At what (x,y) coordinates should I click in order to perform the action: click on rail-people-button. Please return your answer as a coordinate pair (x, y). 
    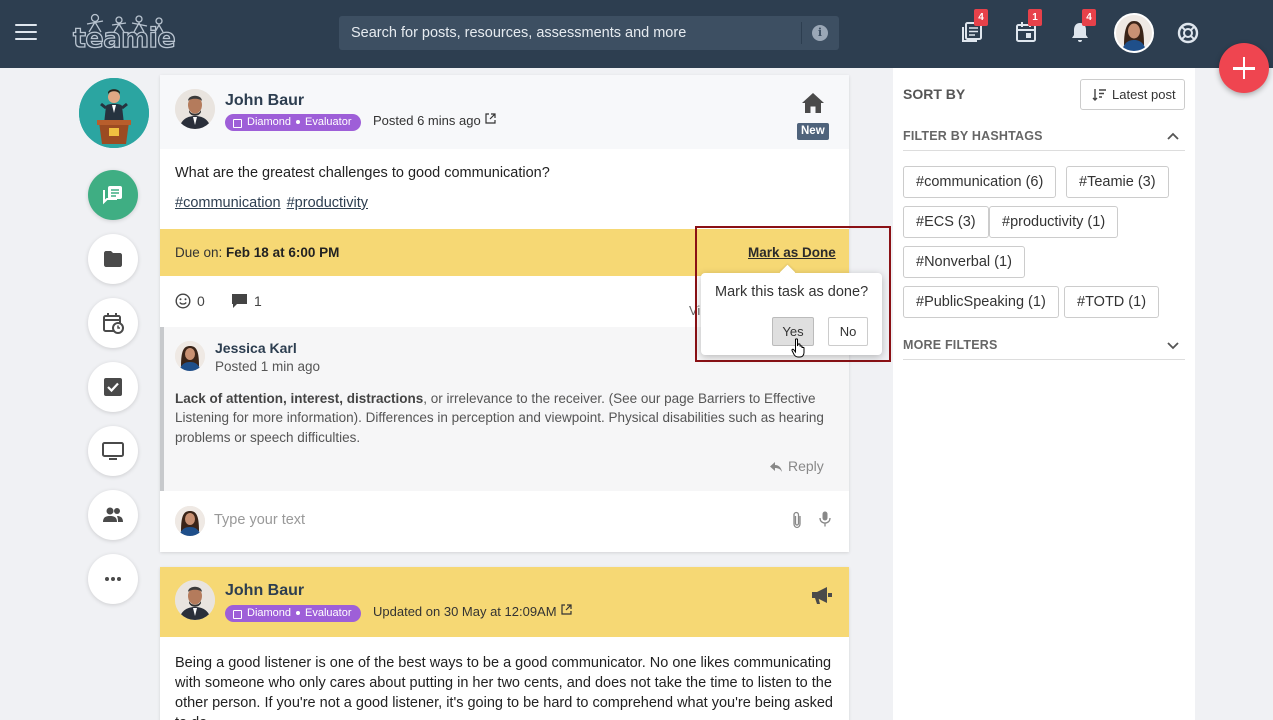
    Looking at the image, I should click on (113, 515).